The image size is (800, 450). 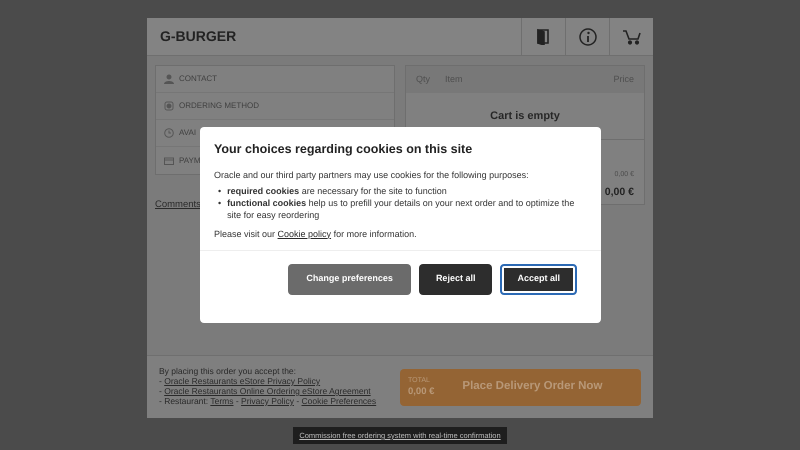 I want to click on dialog-text: Please visit our Cookie policy for more information., so click(x=316, y=234).